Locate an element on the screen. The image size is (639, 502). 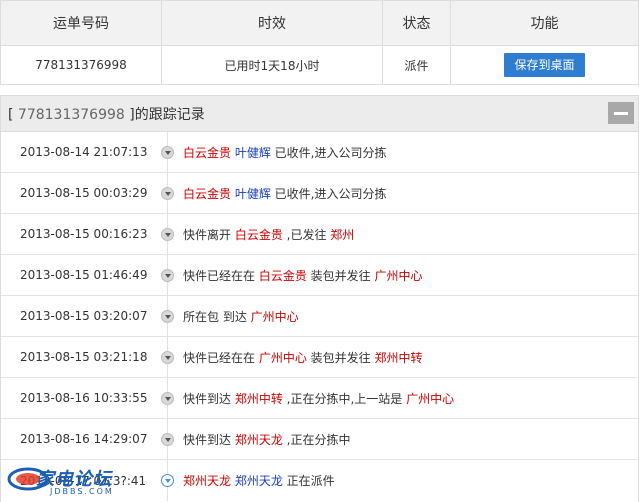
tracking-event-row: 2013-08-15 00:03:29 白云金贵 叶健辉 已收件,进入公司分拣 is located at coordinates (319, 193).